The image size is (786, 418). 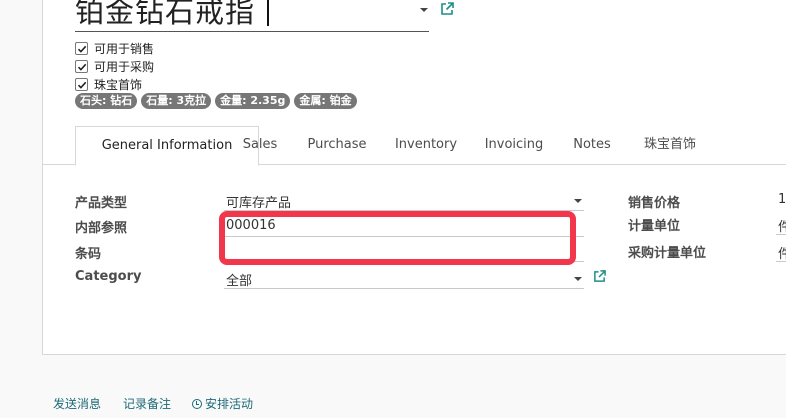 What do you see at coordinates (101, 203) in the screenshot?
I see `product-type-label: 产品类型` at bounding box center [101, 203].